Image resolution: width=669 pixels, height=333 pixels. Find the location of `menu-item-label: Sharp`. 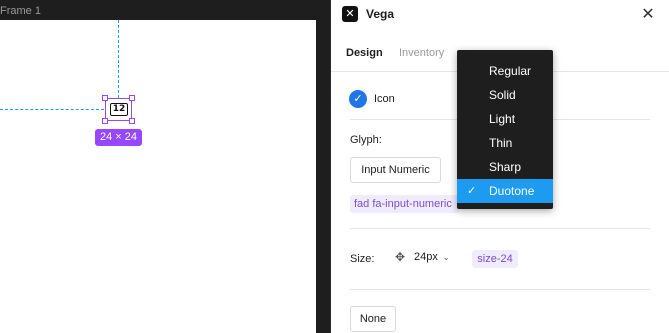

menu-item-label: Sharp is located at coordinates (505, 167).